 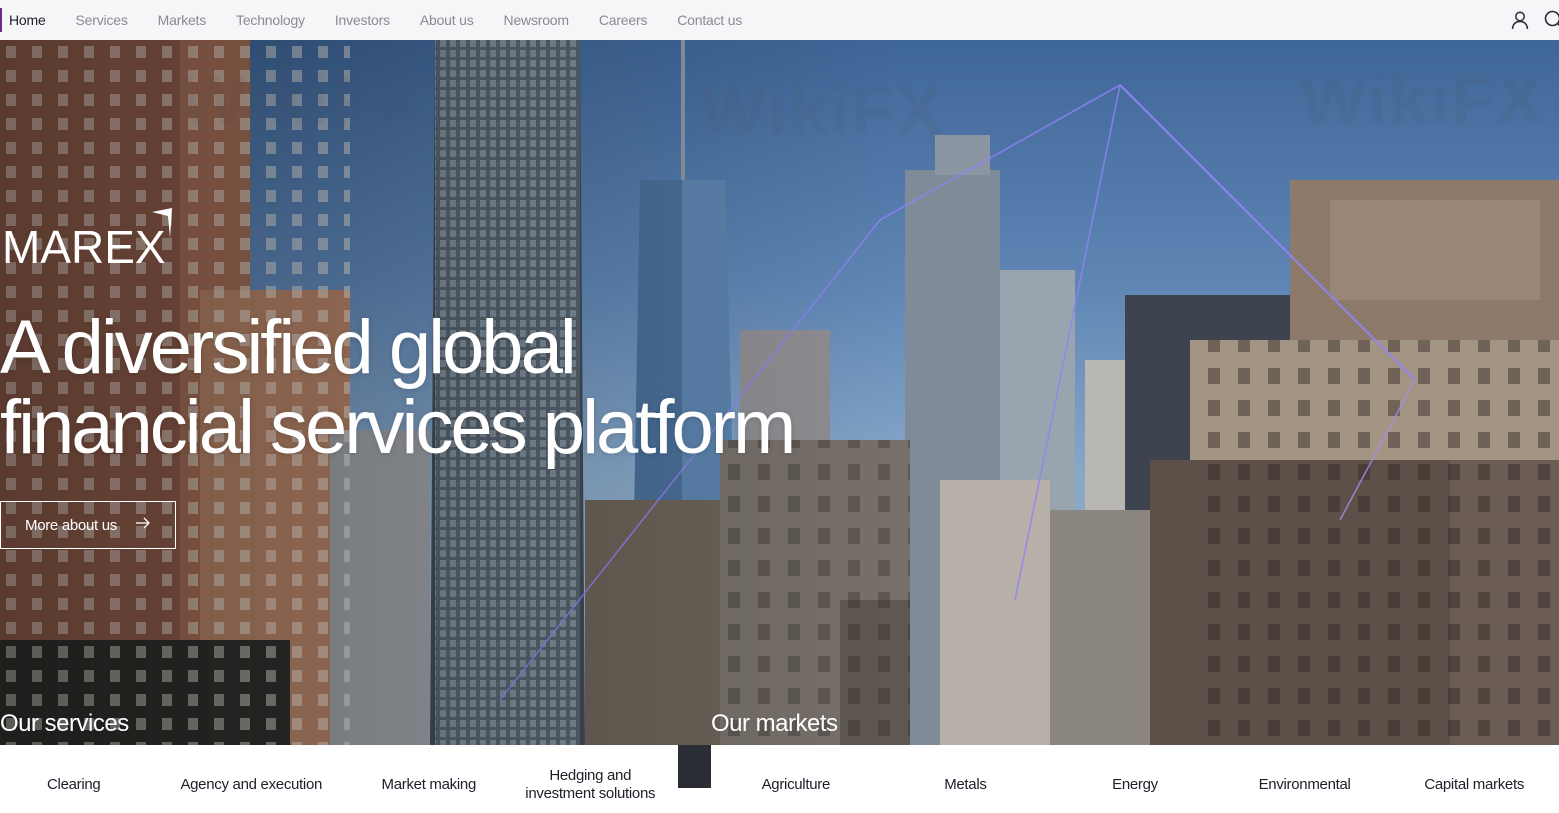 I want to click on nav-item-careers: Careers, so click(x=623, y=20).